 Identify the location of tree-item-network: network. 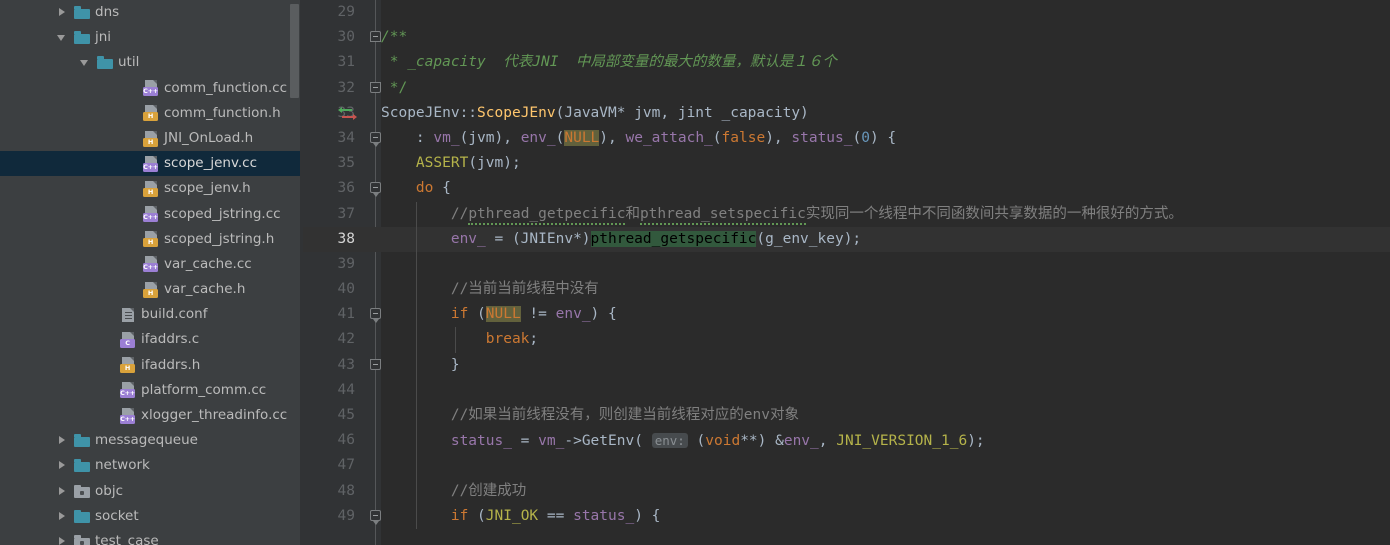
(151, 465).